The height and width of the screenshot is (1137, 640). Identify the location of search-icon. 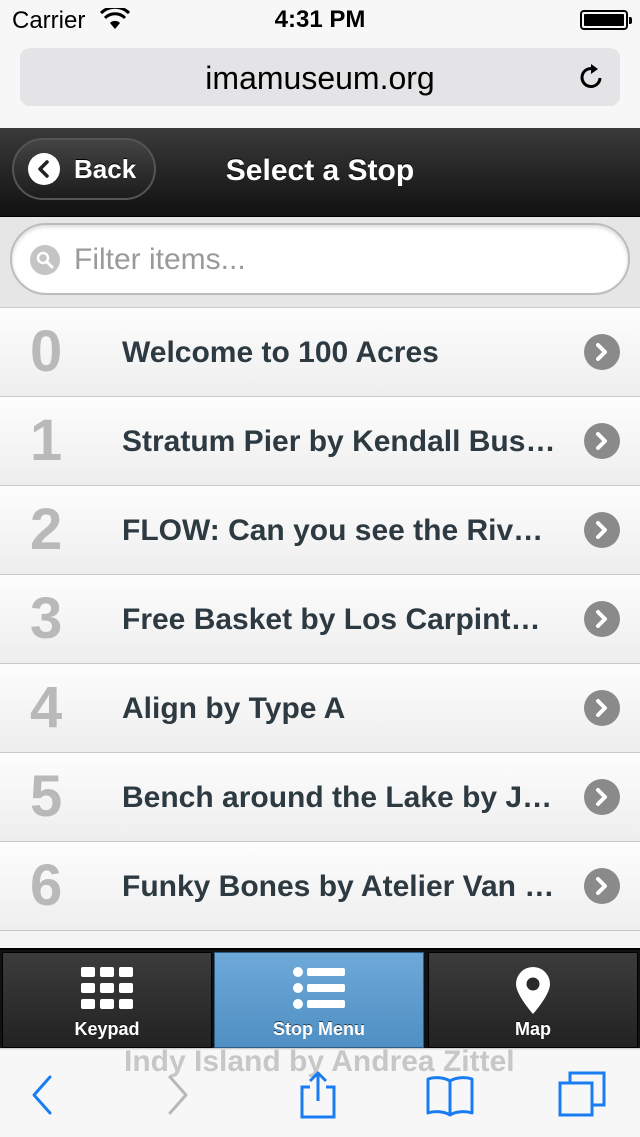
(45, 260).